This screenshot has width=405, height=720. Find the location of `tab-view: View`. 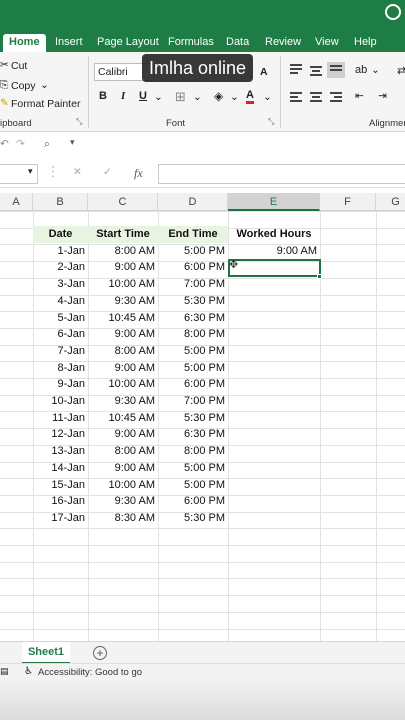

tab-view: View is located at coordinates (327, 43).